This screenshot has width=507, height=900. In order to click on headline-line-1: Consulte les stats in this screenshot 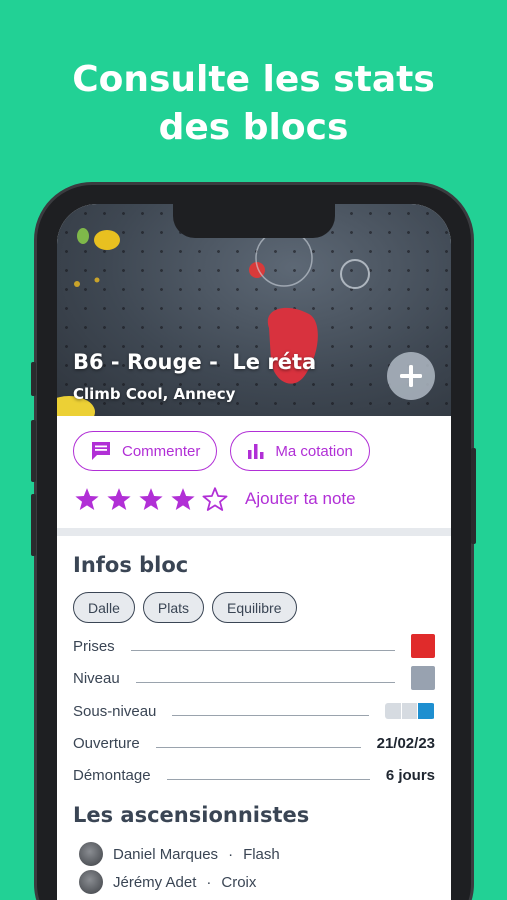, I will do `click(253, 79)`.